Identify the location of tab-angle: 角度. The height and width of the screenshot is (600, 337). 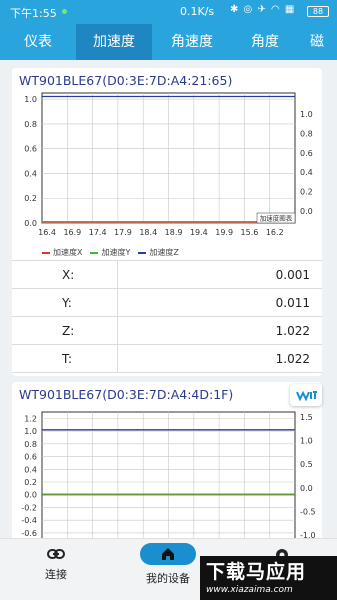
(265, 42).